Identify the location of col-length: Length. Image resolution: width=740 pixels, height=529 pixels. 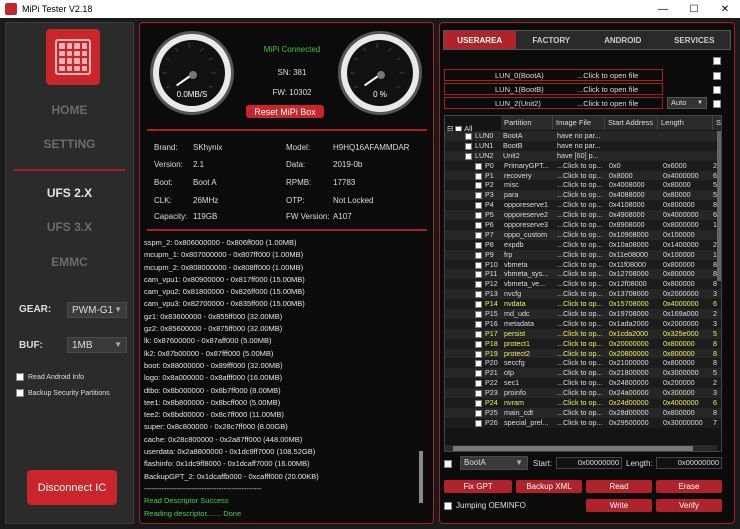
(685, 123).